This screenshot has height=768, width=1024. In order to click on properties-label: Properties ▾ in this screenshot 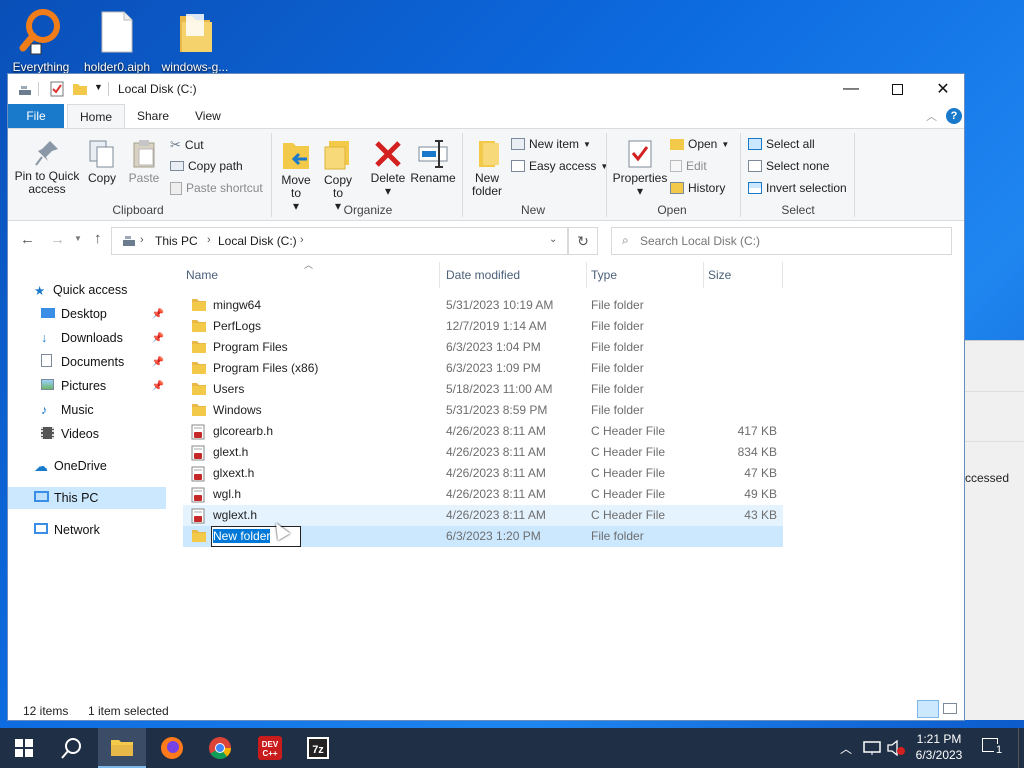, I will do `click(640, 184)`.